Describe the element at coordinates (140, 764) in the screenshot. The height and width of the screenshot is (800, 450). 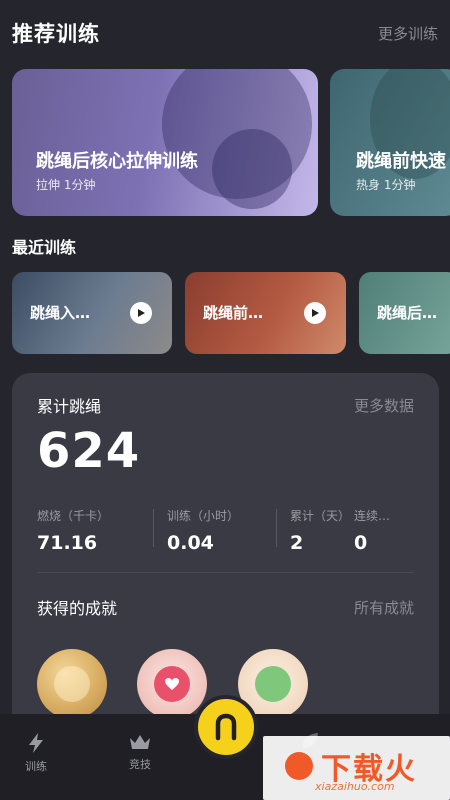
I see `tab-label: 竞技` at that location.